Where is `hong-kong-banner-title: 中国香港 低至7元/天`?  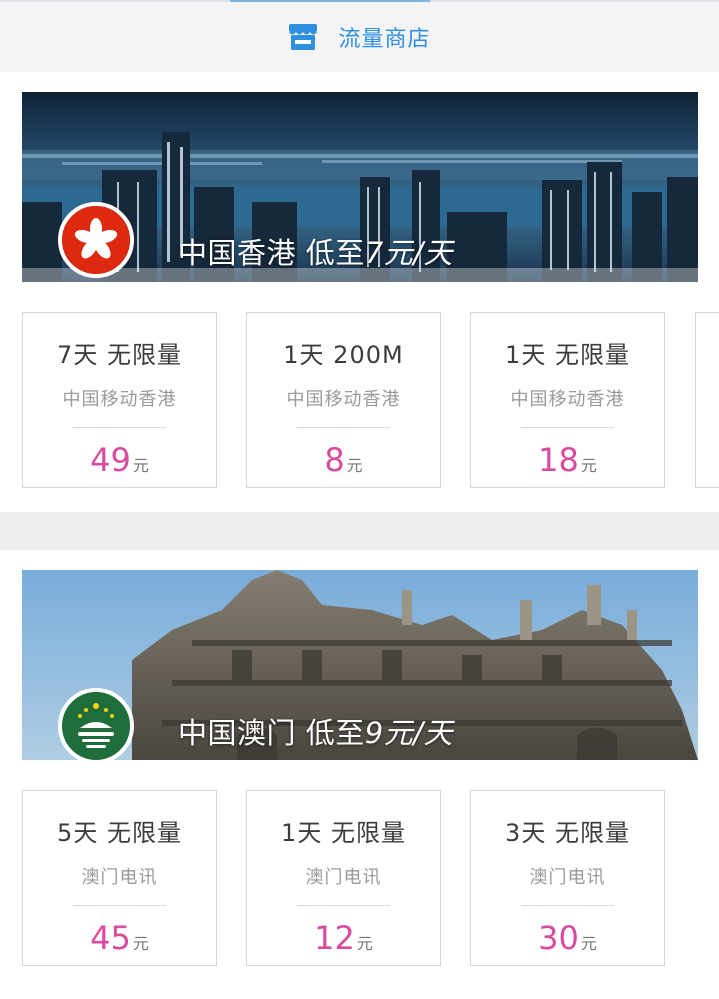
hong-kong-banner-title: 中国香港 低至7元/天 is located at coordinates (315, 253).